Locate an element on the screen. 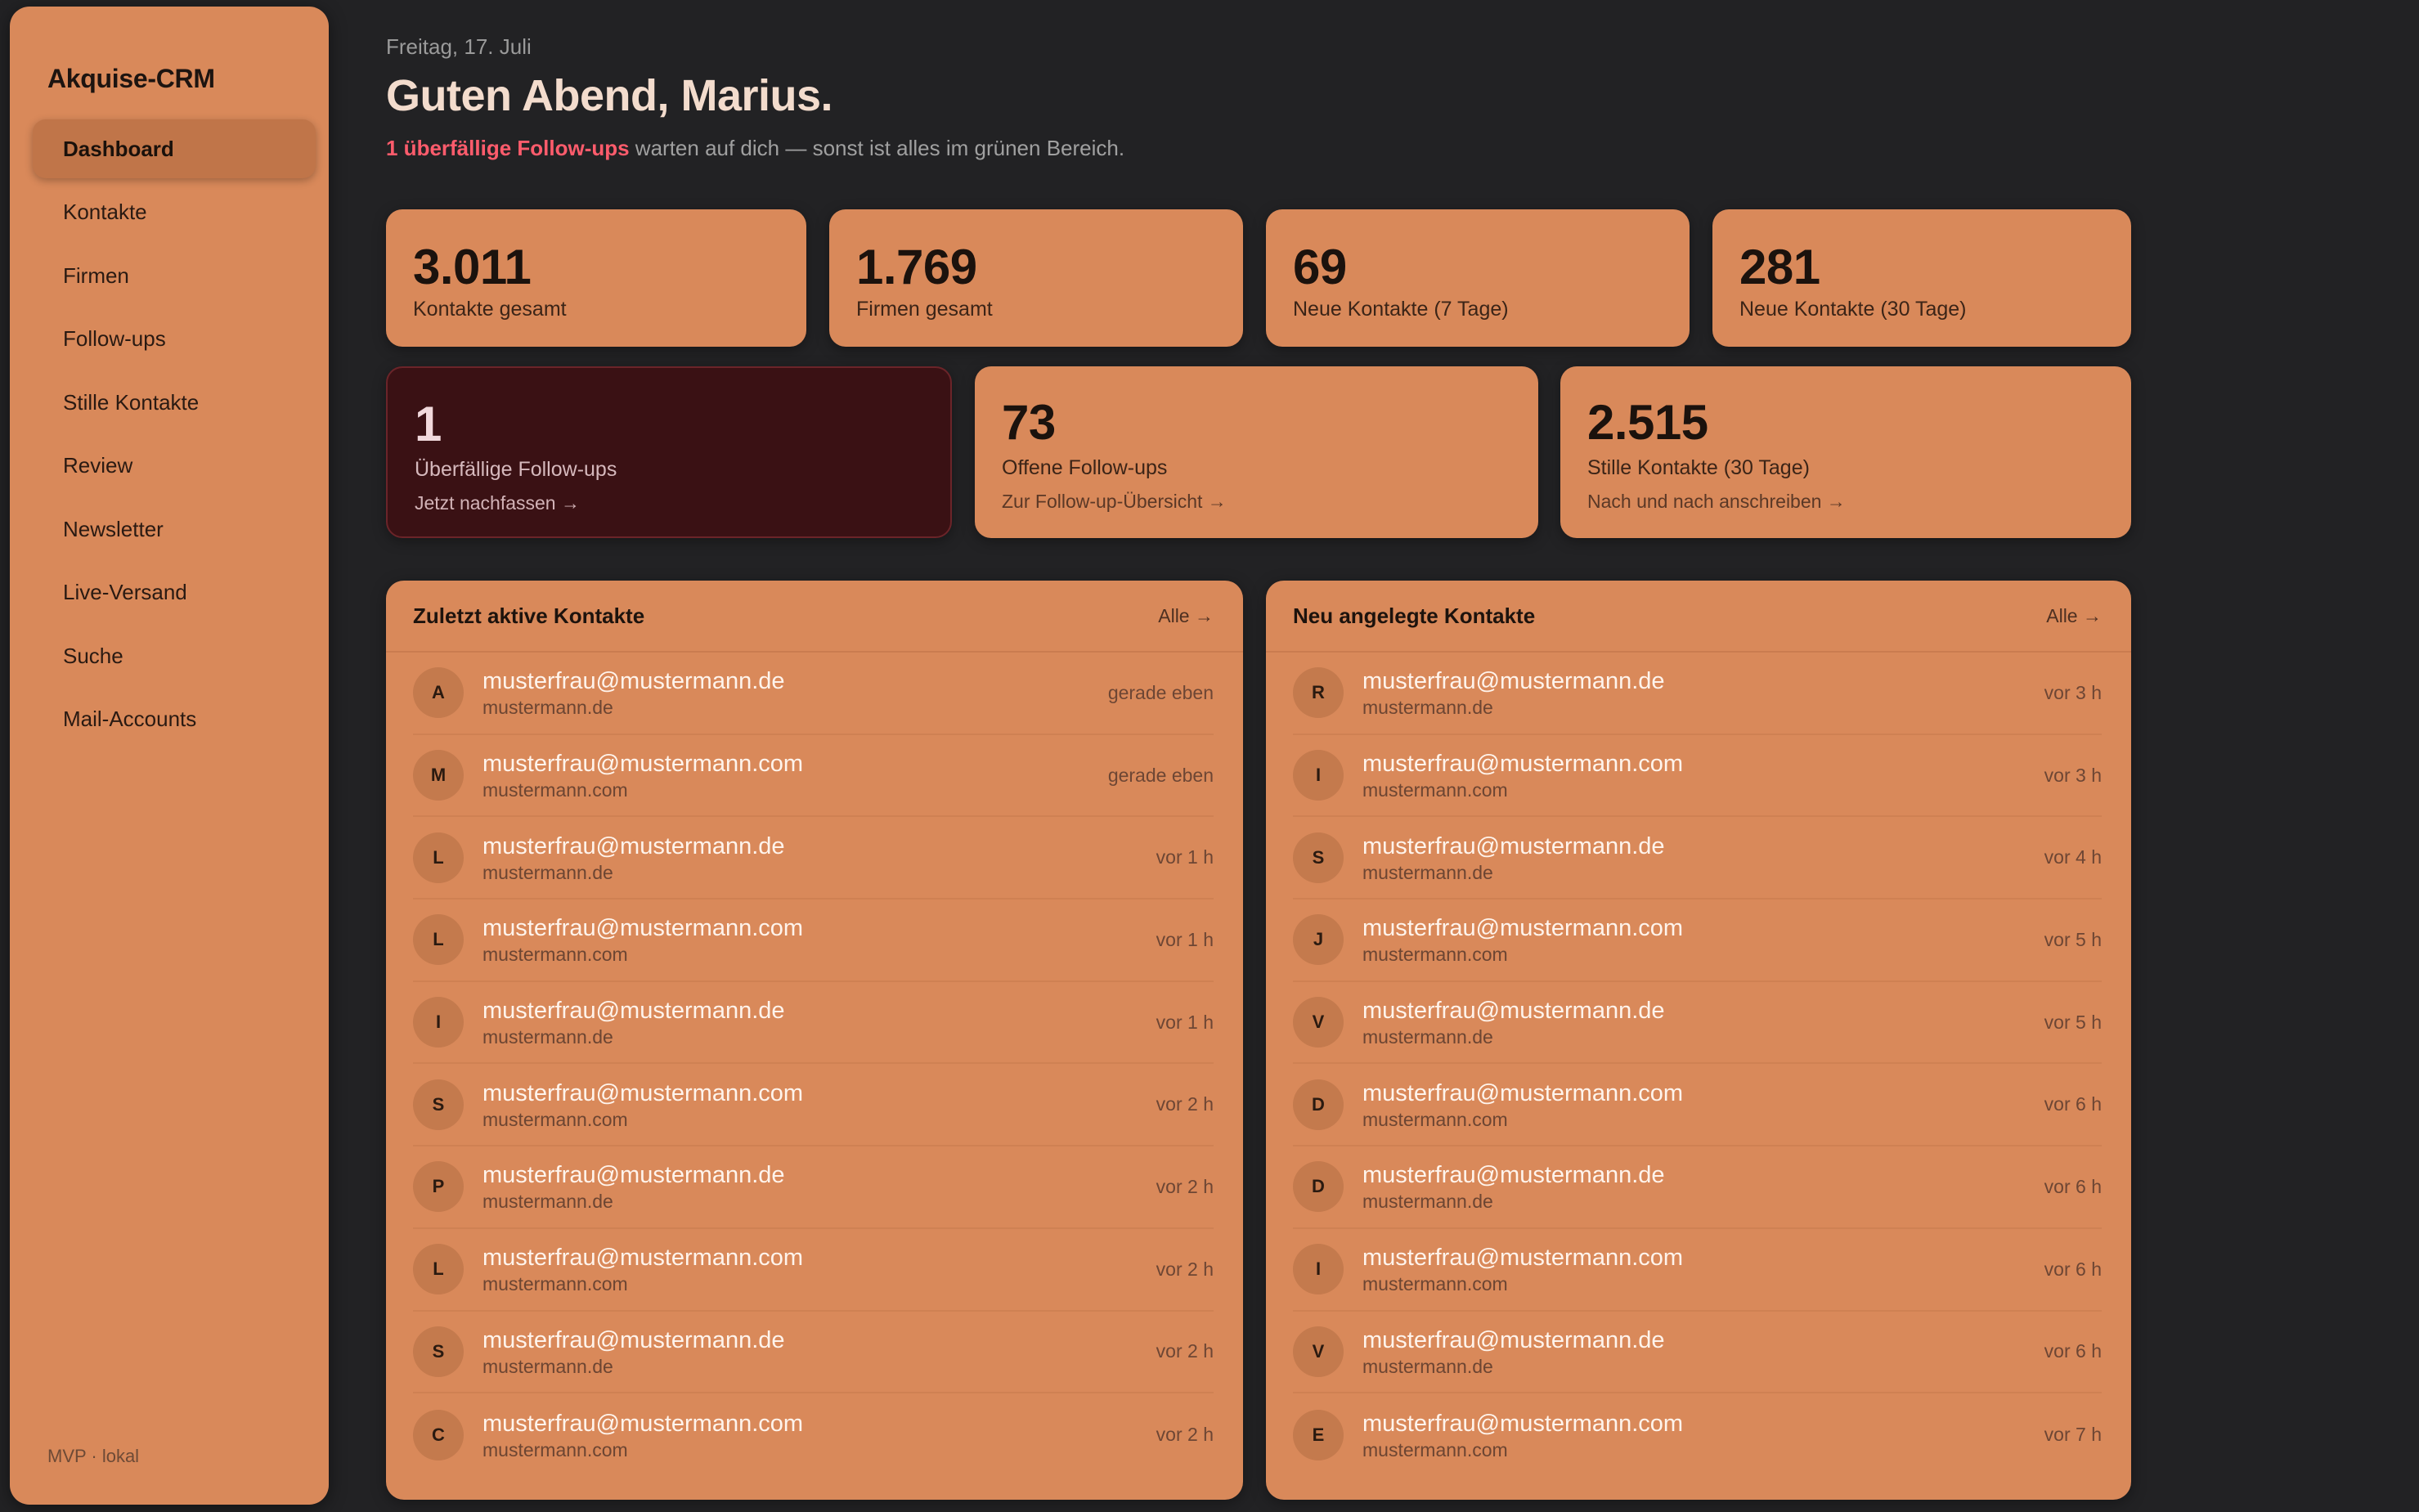 The image size is (2419, 1512). contact-timestamp: vor 3 h is located at coordinates (2073, 775).